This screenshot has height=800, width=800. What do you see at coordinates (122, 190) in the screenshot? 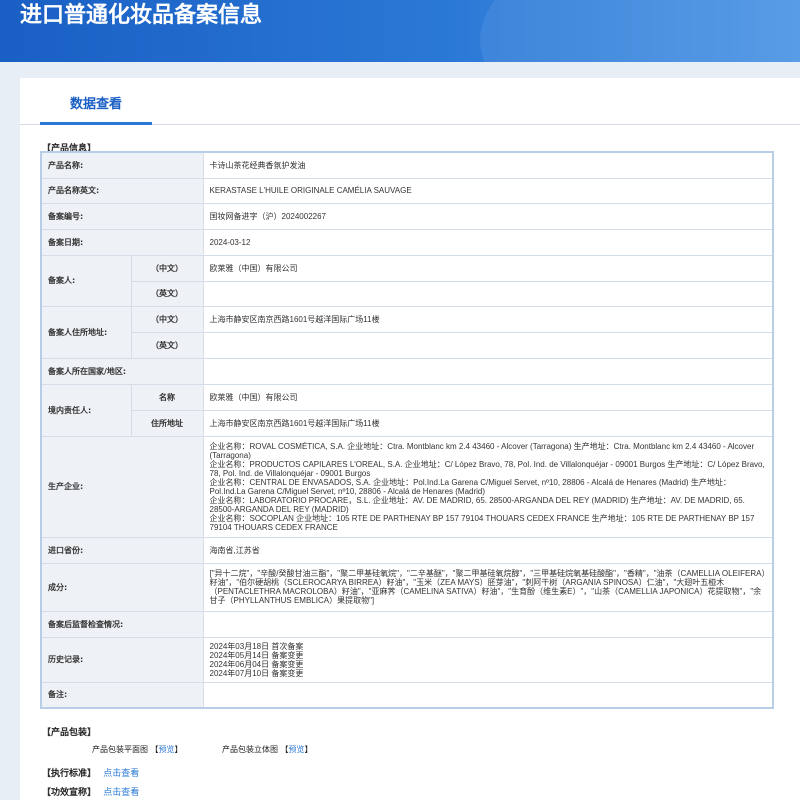
I see `product-name-en-label: 产品名称英文:` at bounding box center [122, 190].